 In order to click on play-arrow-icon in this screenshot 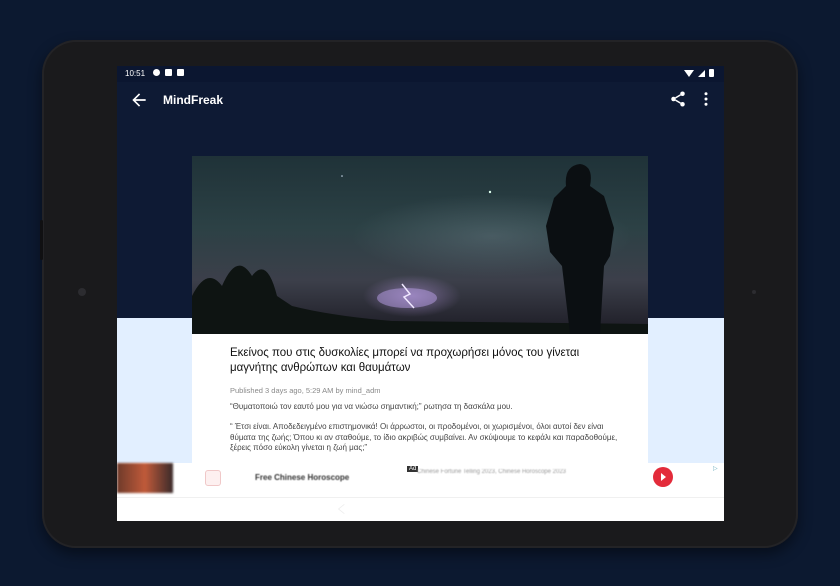, I will do `click(663, 477)`.